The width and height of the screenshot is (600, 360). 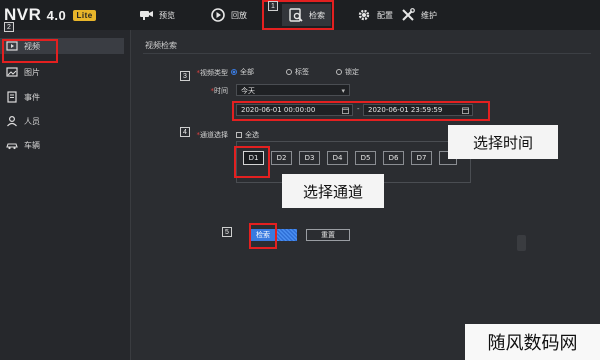 I want to click on watermark: 随风数码网, so click(x=532, y=342).